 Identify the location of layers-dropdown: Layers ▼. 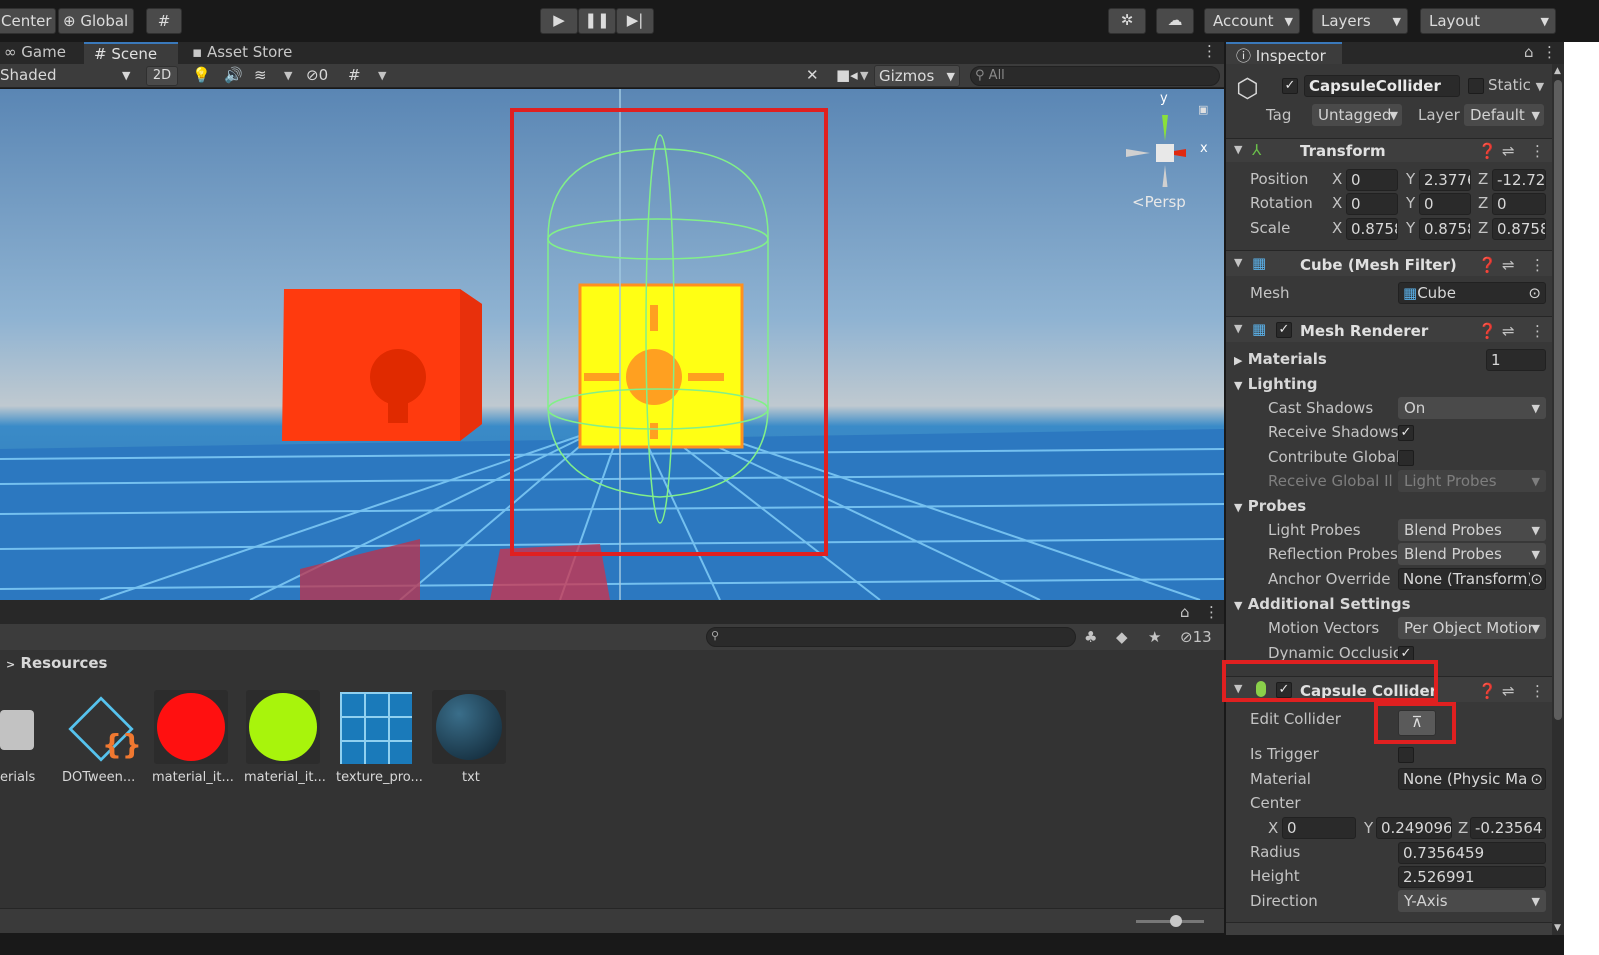
(1360, 21).